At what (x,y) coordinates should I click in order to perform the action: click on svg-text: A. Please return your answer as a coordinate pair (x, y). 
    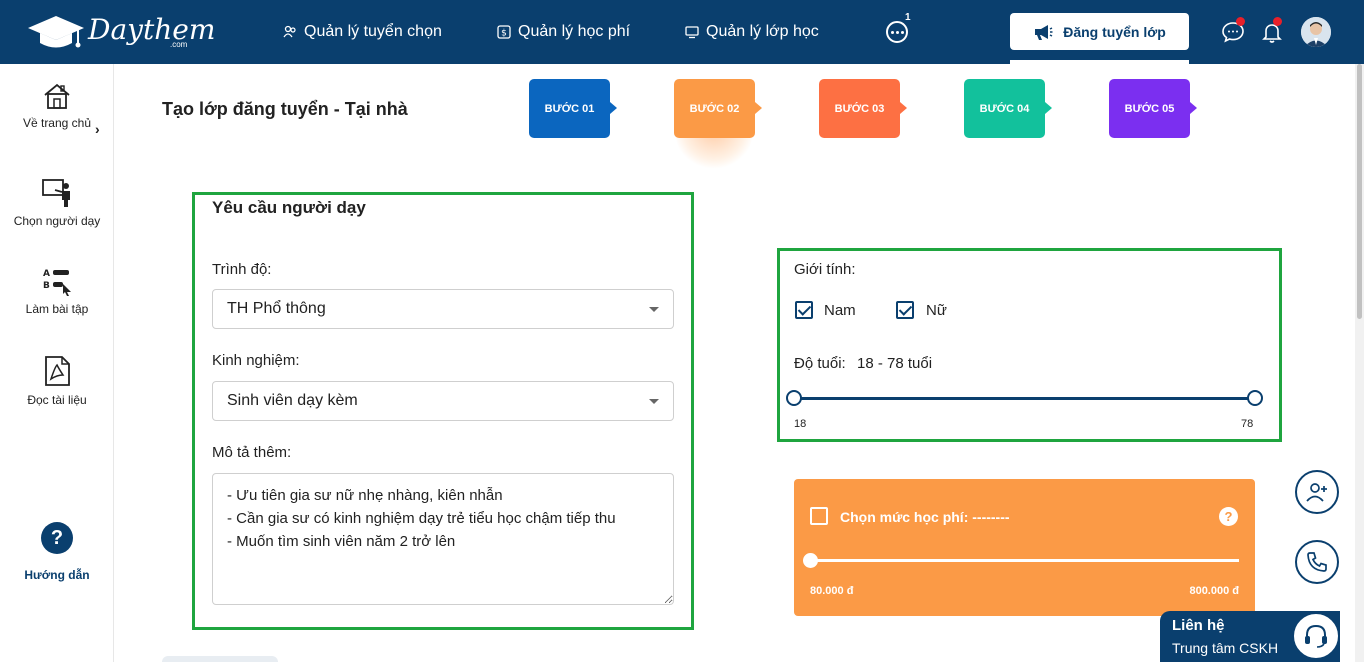
    Looking at the image, I should click on (46, 274).